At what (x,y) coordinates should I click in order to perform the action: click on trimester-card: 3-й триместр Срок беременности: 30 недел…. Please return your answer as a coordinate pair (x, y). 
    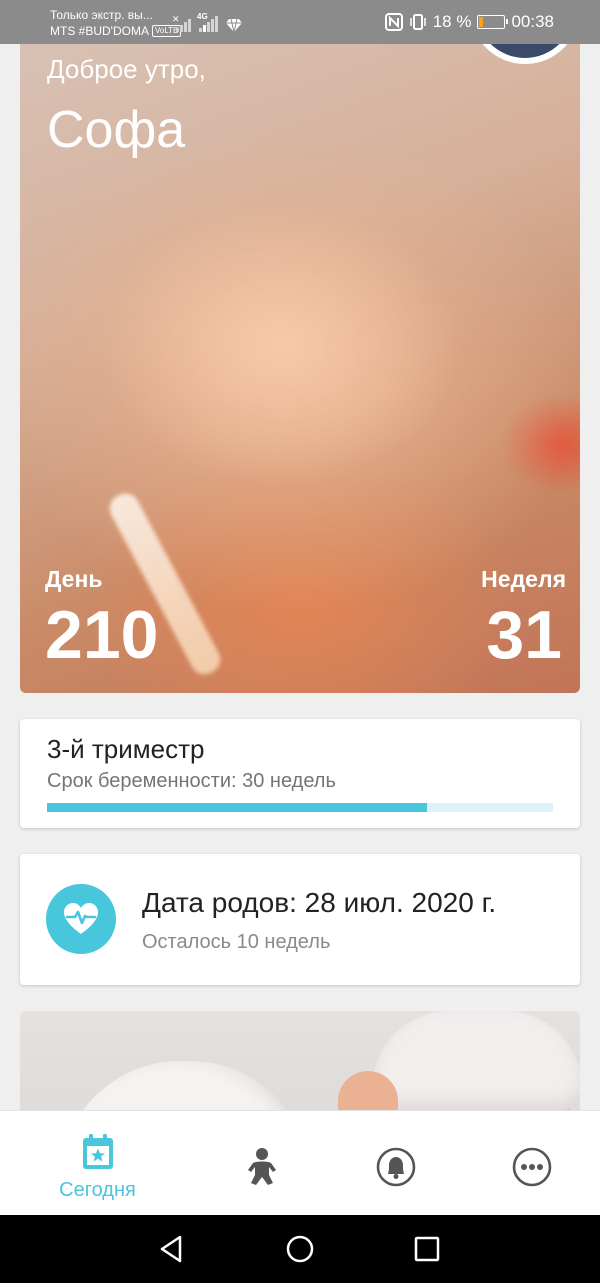
    Looking at the image, I should click on (300, 773).